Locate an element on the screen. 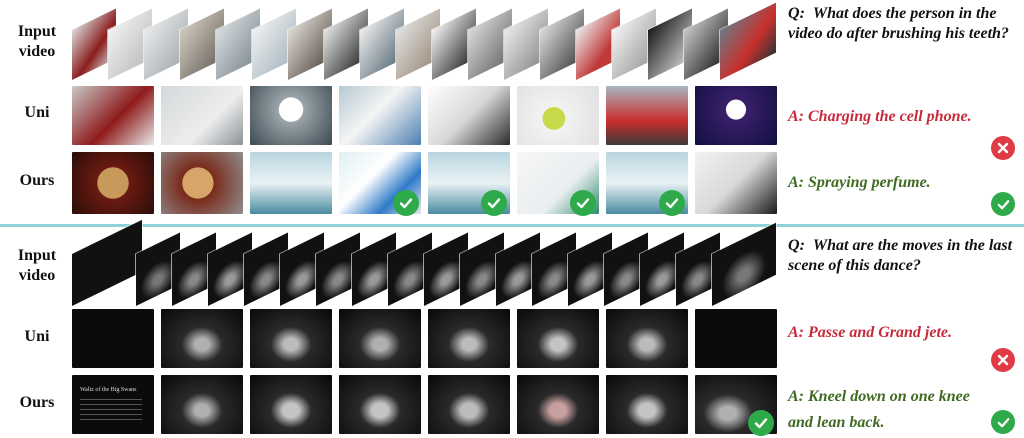  label-uni-1: Uni is located at coordinates (37, 112).